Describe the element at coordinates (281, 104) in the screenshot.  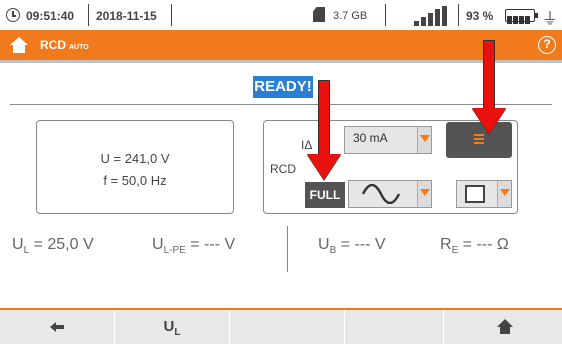
I see `divider` at that location.